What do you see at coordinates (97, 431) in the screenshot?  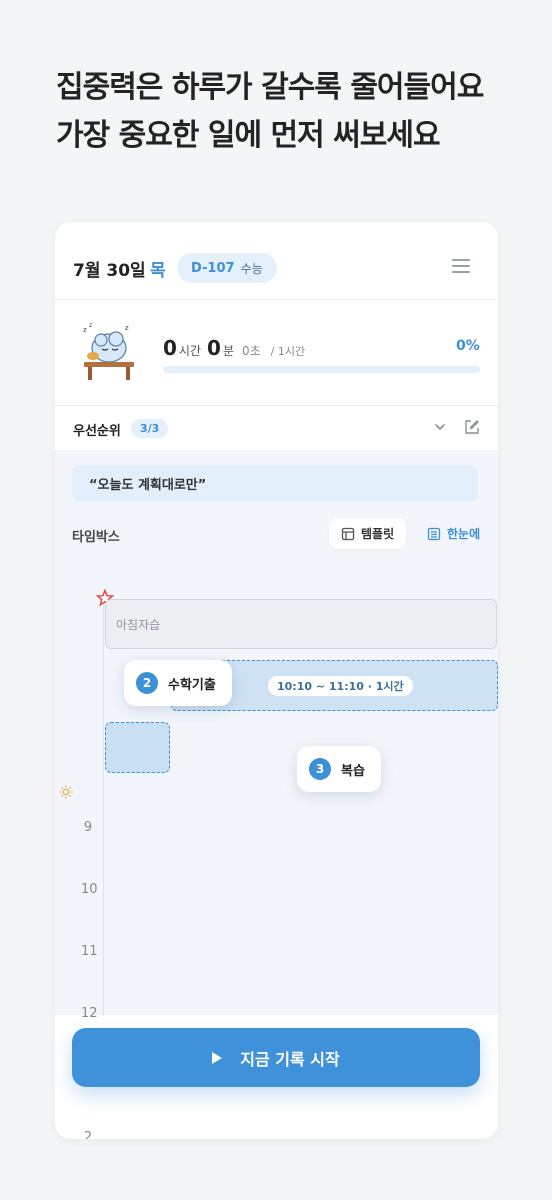 I see `priority-label: 우선순위` at bounding box center [97, 431].